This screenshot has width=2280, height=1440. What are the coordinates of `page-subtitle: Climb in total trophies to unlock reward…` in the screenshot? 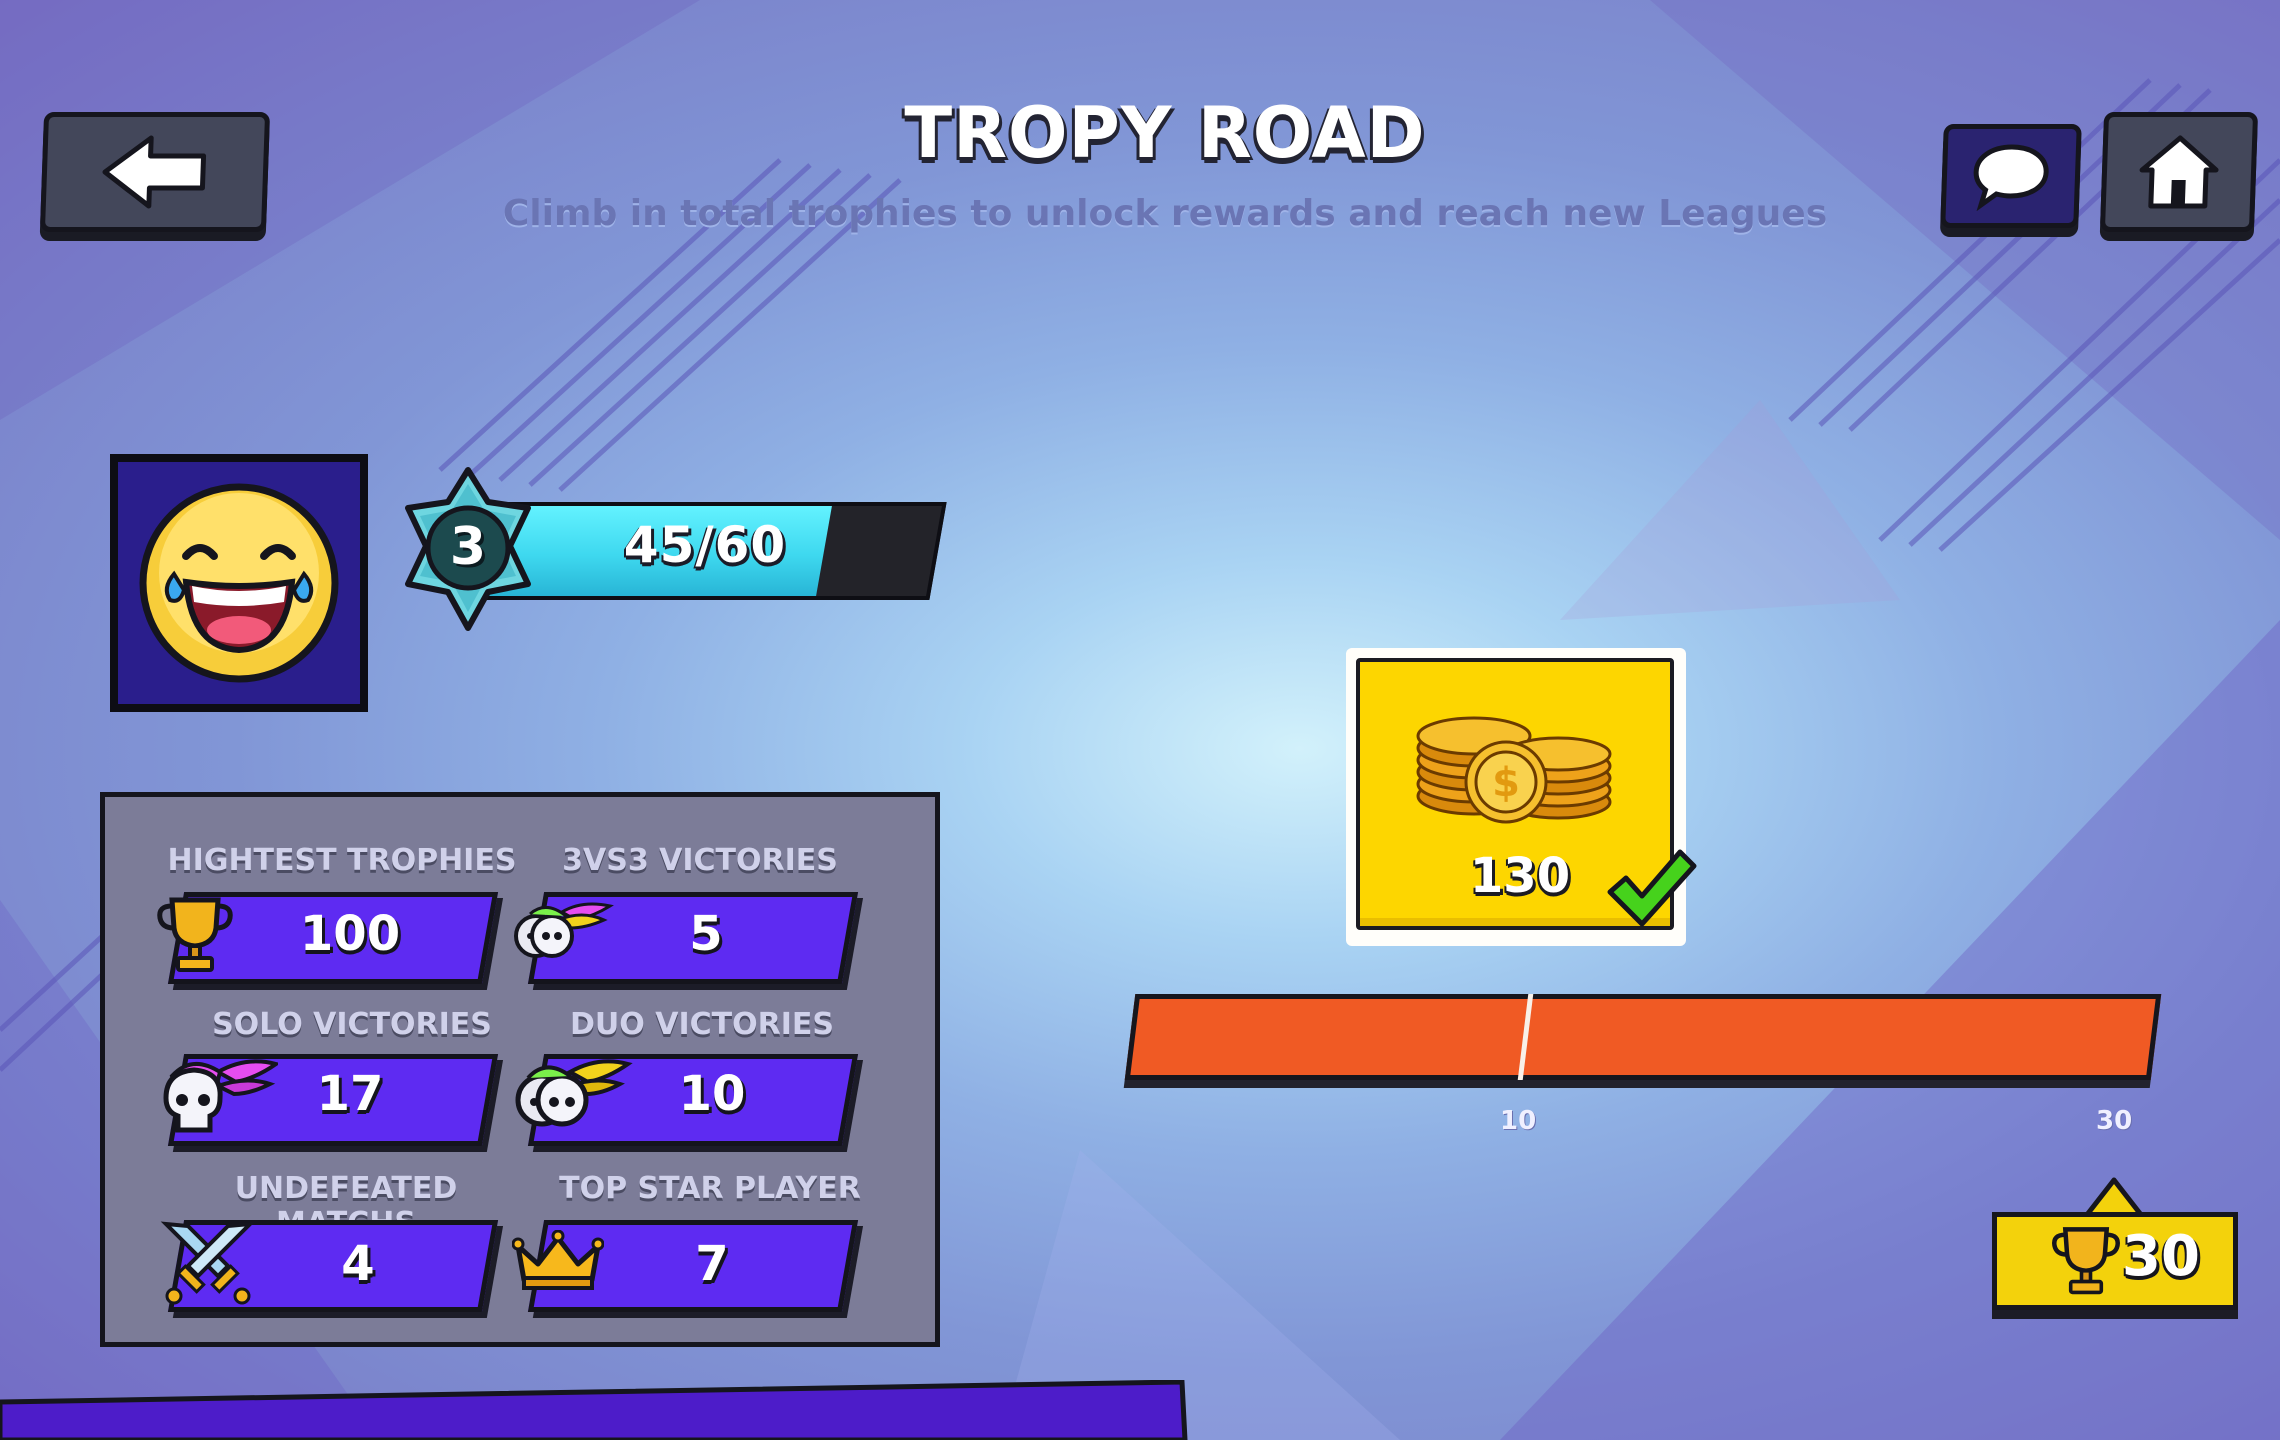 It's located at (1165, 213).